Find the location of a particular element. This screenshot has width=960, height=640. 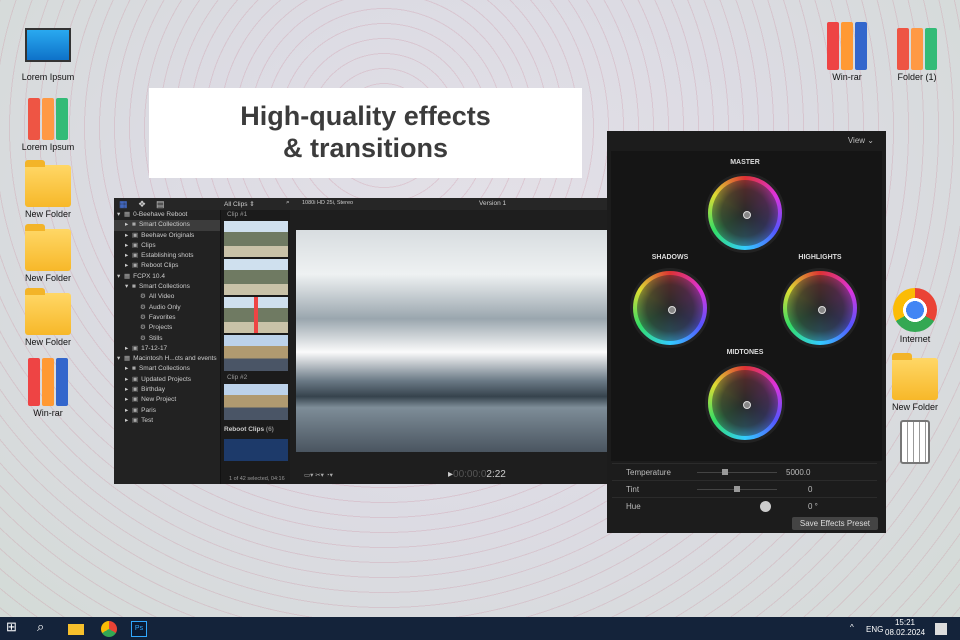

library-item: ⚙ Projects is located at coordinates (167, 328).